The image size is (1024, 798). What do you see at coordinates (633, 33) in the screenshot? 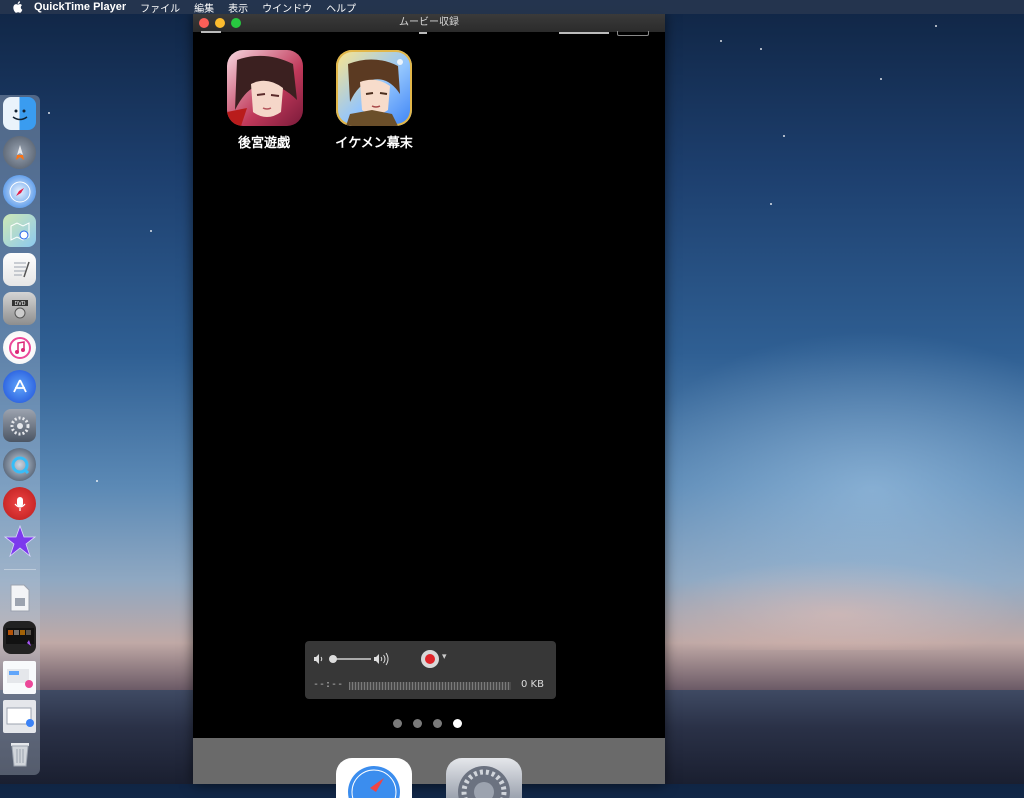
I see `battery-icon` at bounding box center [633, 33].